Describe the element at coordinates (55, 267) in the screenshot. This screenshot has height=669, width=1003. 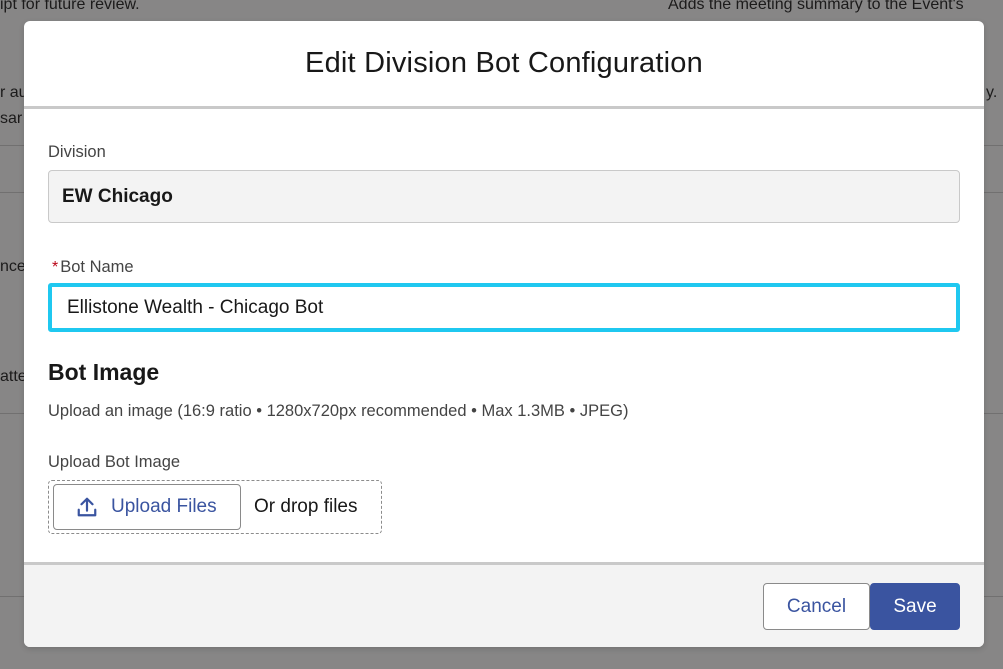
I see `required-marker: *` at that location.